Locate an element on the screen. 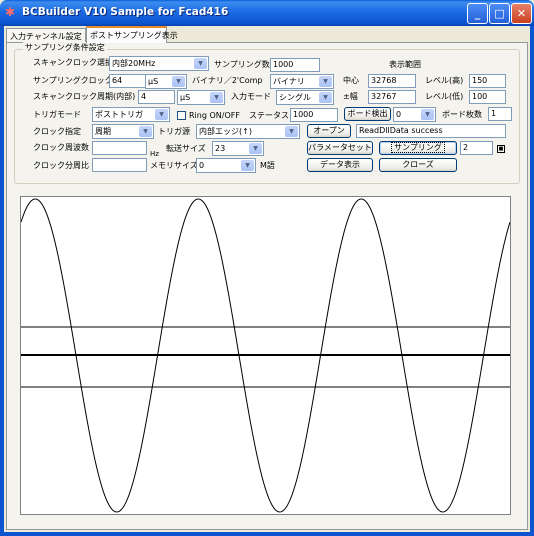  memory-size-unit: M語 is located at coordinates (267, 165).